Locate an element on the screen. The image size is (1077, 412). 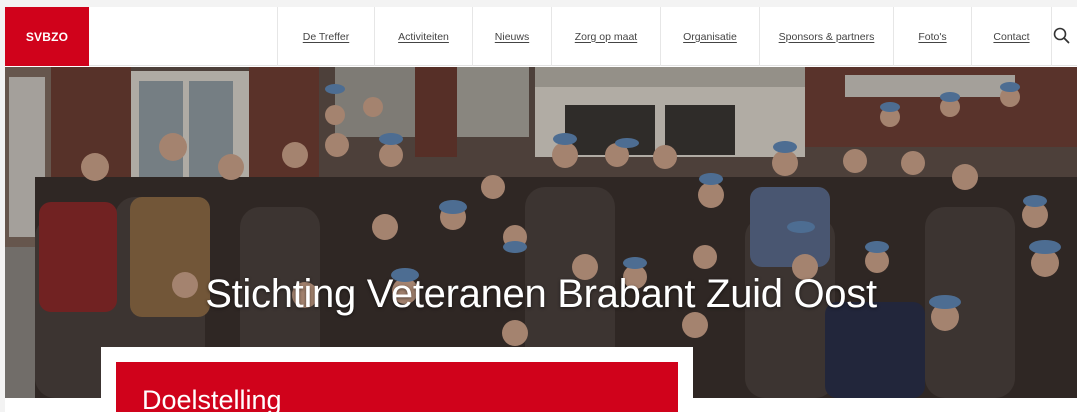
nav-item-activiteiten: Activiteiten is located at coordinates (423, 36).